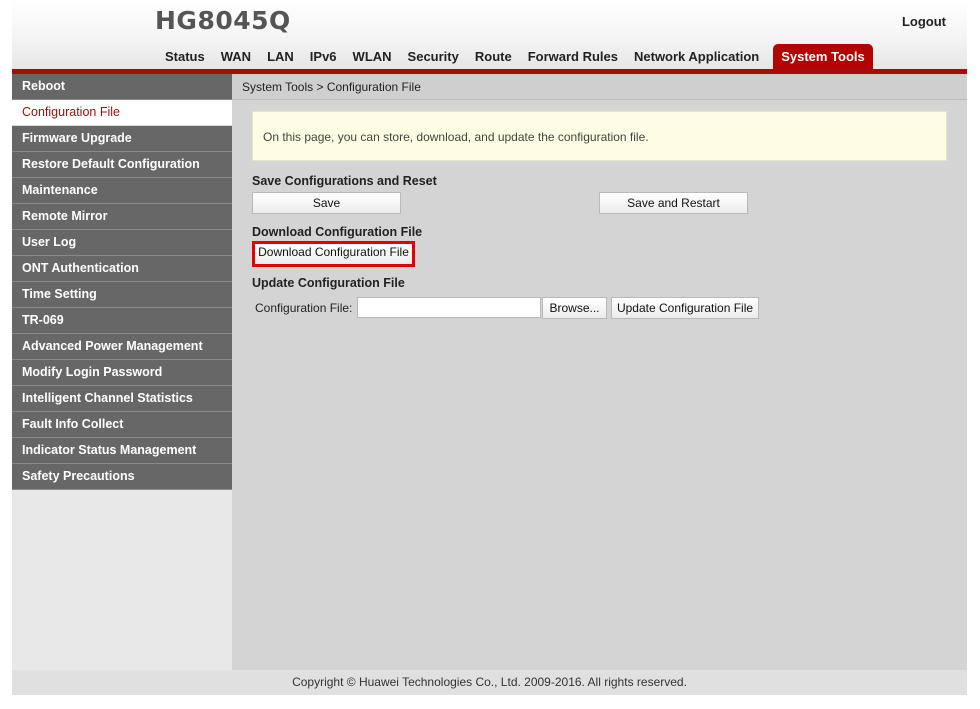  What do you see at coordinates (122, 477) in the screenshot?
I see `sidebar-item-safety-precautions: Safety Precautions` at bounding box center [122, 477].